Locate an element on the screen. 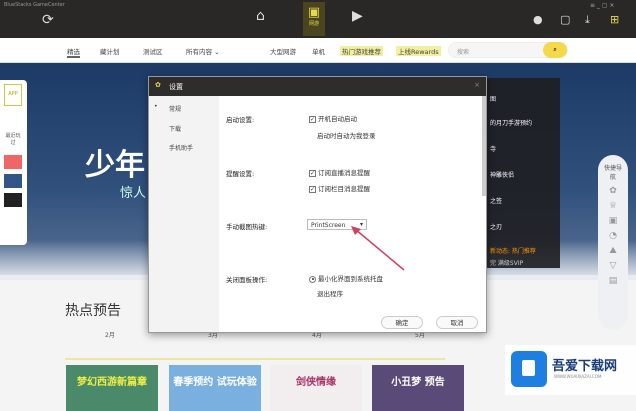 Image resolution: width=636 pixels, height=411 pixels. app-button: APP is located at coordinates (13, 95).